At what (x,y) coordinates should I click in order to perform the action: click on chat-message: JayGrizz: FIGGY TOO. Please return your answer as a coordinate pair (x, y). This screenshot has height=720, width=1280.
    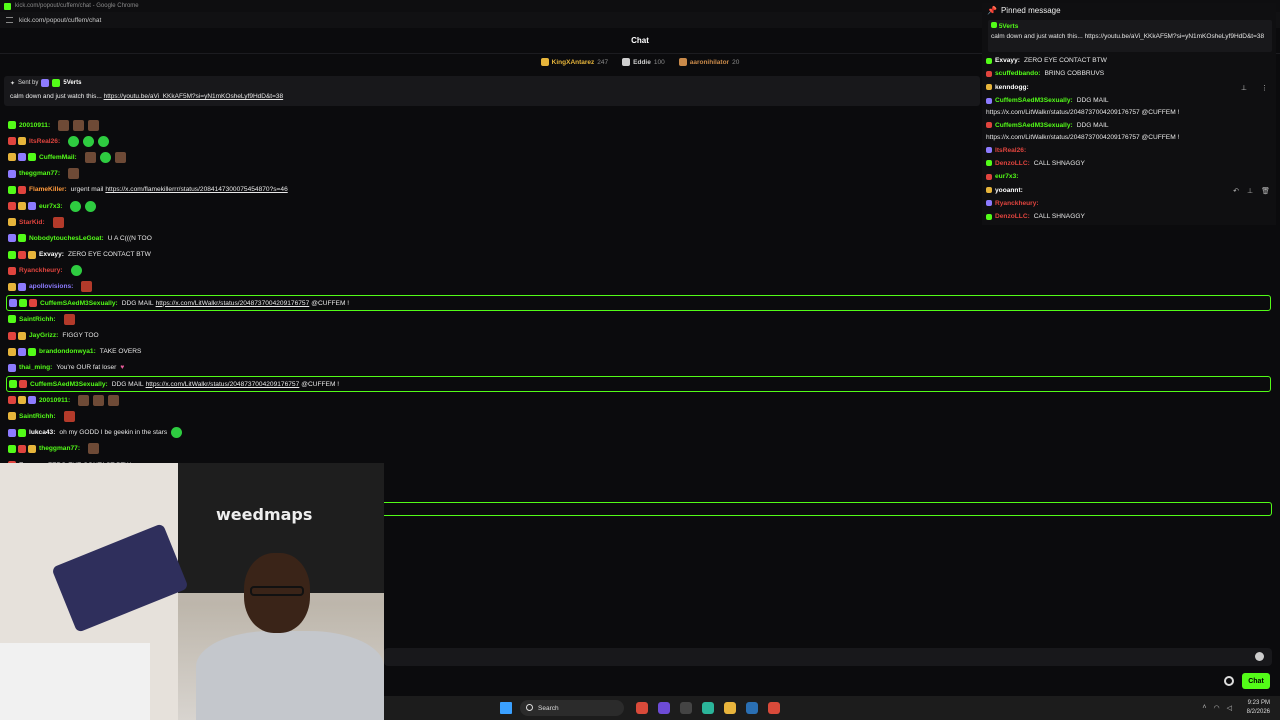
    Looking at the image, I should click on (640, 335).